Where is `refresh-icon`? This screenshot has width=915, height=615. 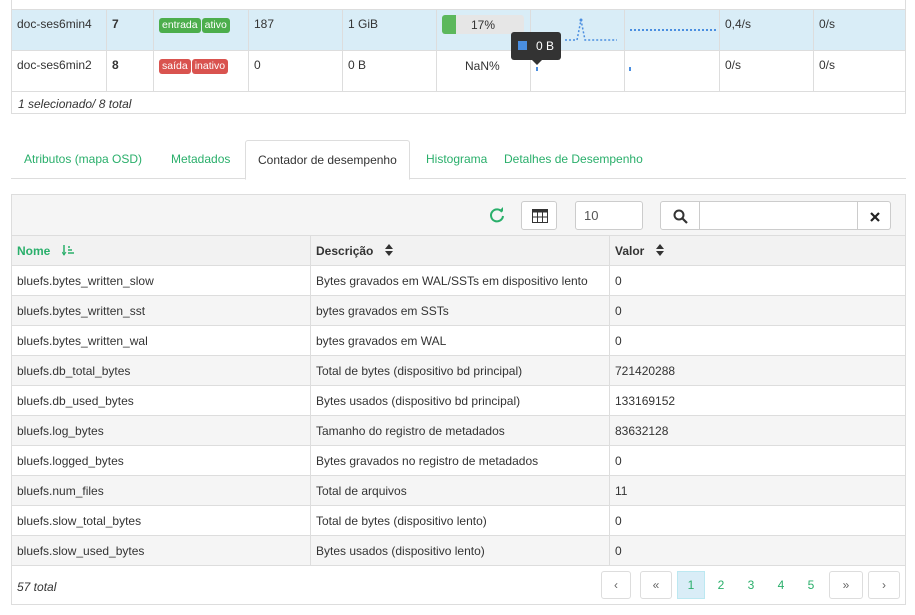
refresh-icon is located at coordinates (497, 215).